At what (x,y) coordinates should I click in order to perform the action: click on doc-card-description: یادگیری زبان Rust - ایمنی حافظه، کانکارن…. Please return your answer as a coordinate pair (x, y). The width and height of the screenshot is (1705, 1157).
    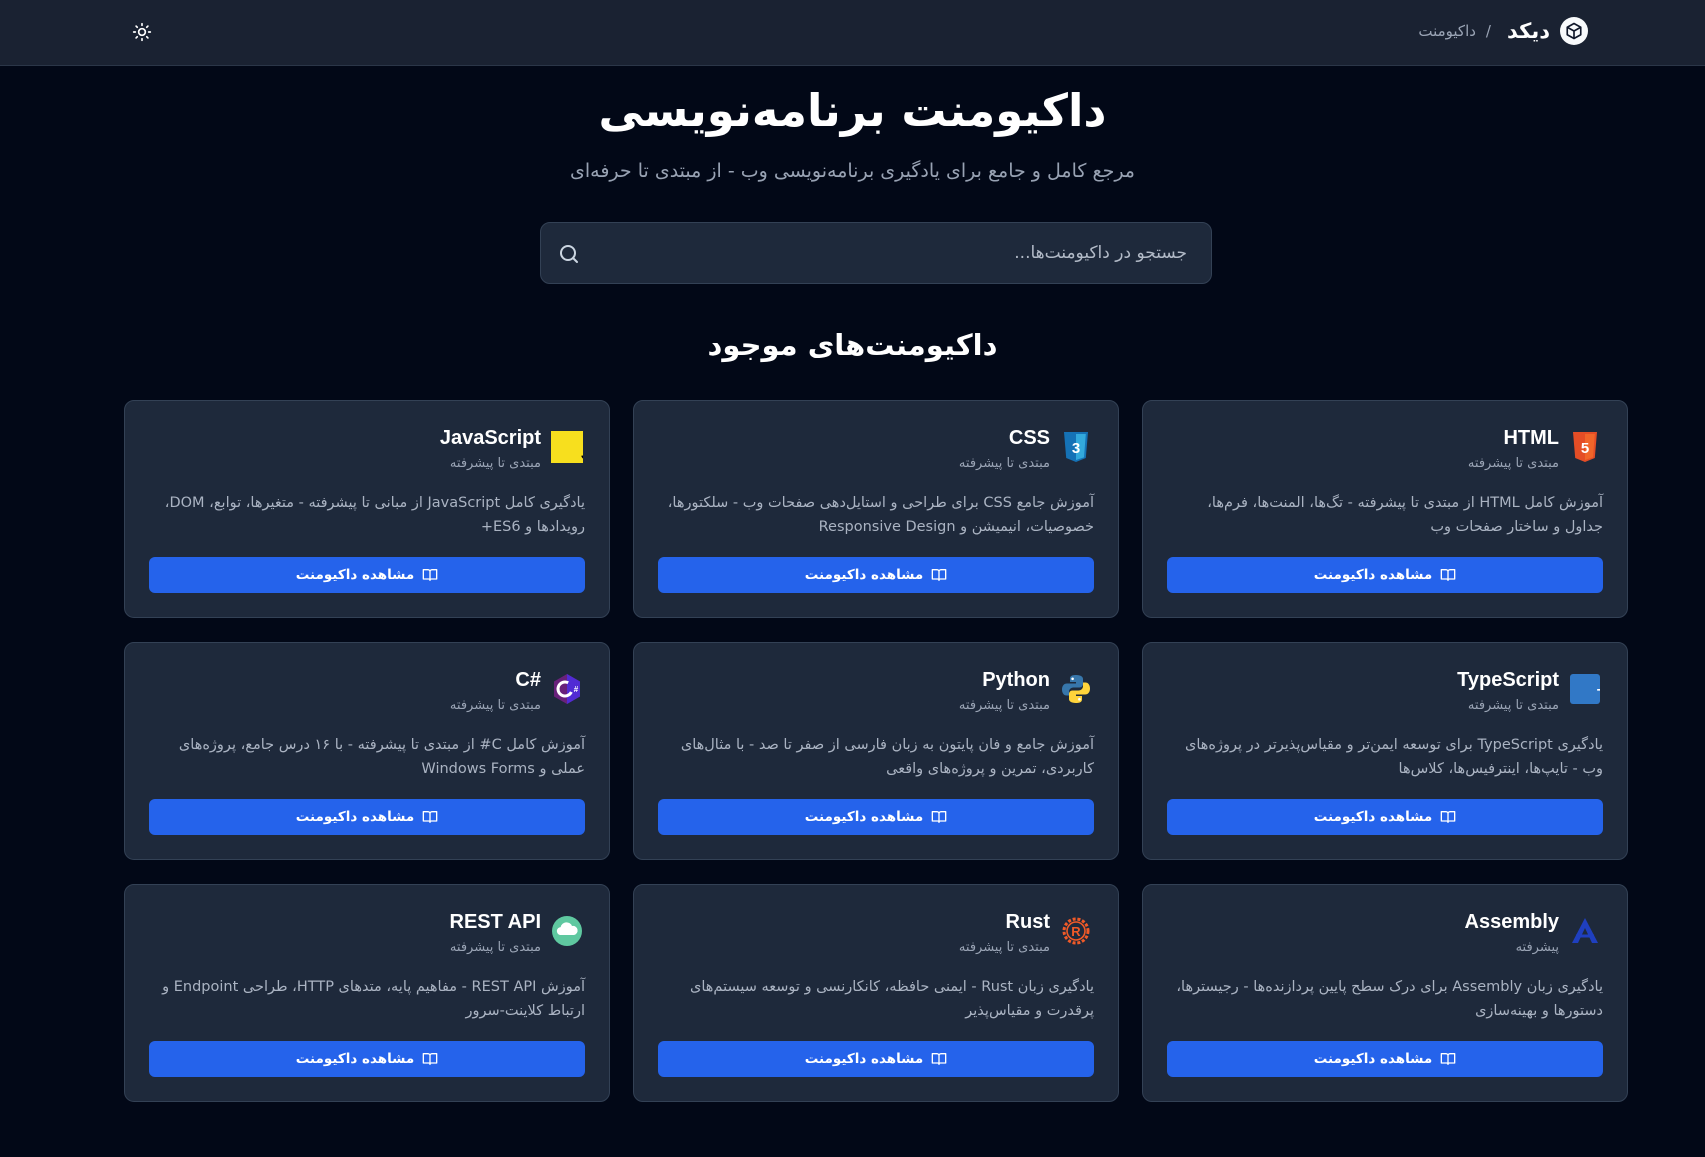
    Looking at the image, I should click on (892, 999).